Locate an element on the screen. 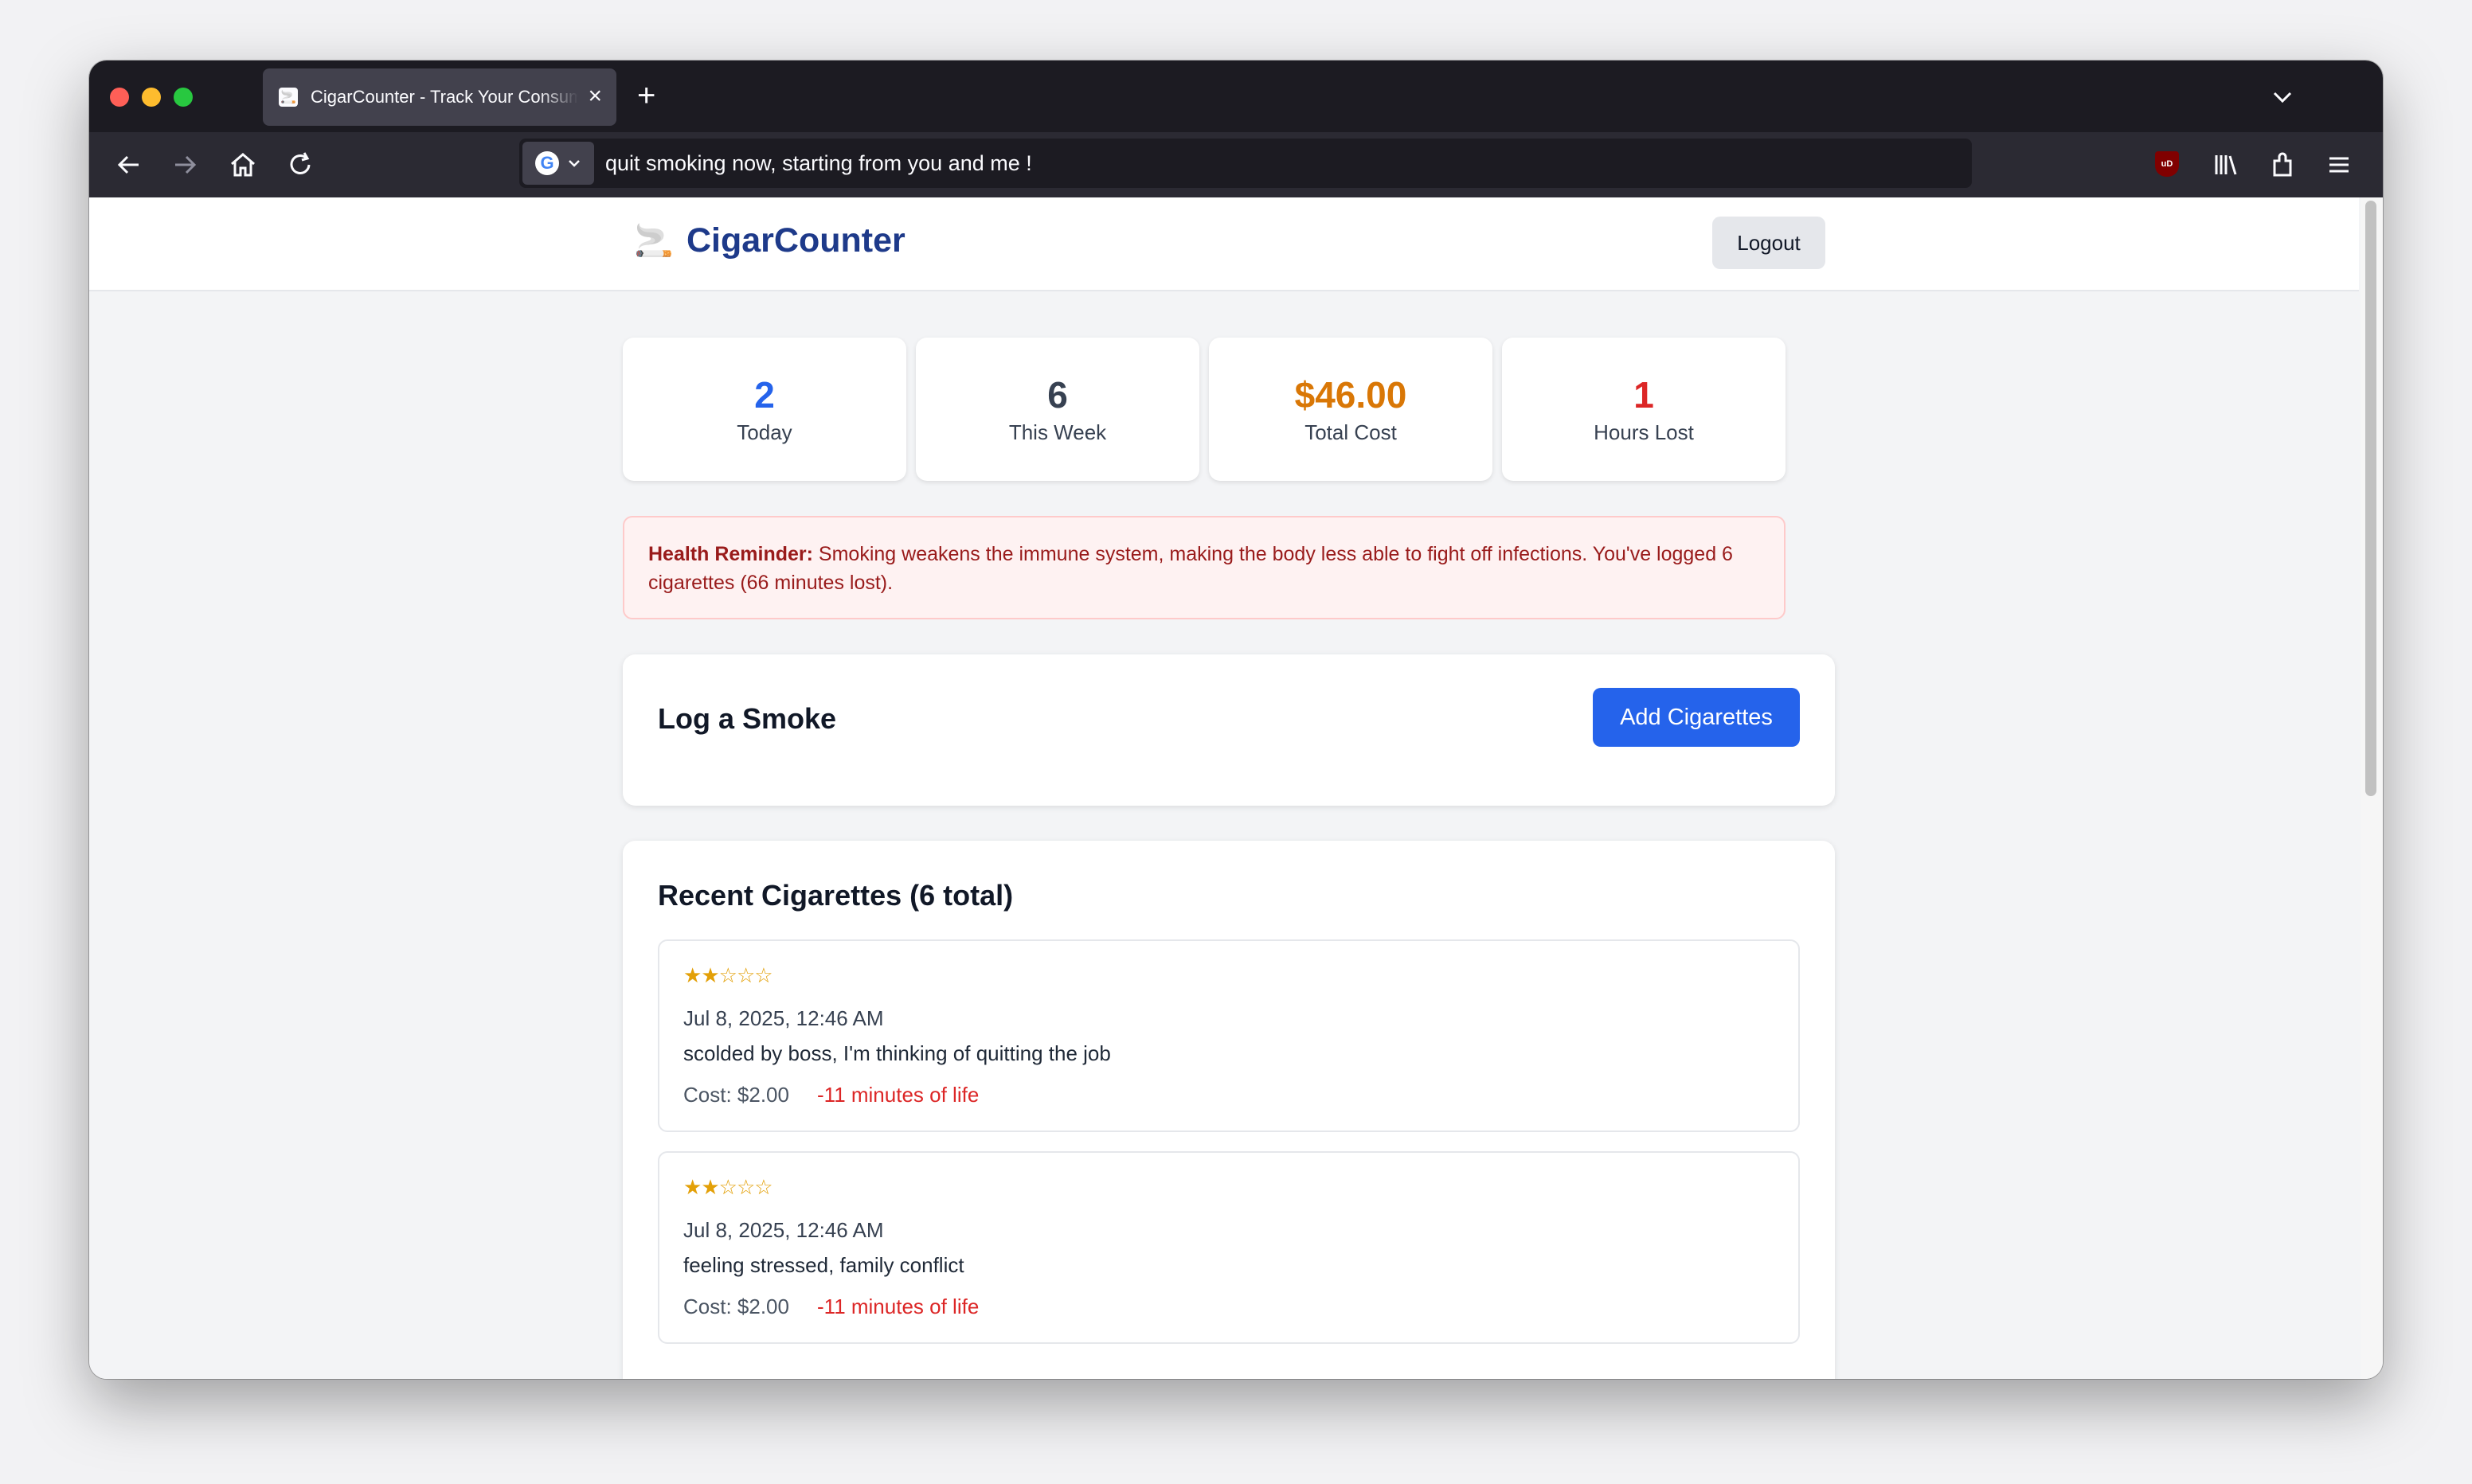 This screenshot has width=2472, height=1484. extensions-icon is located at coordinates (2283, 167).